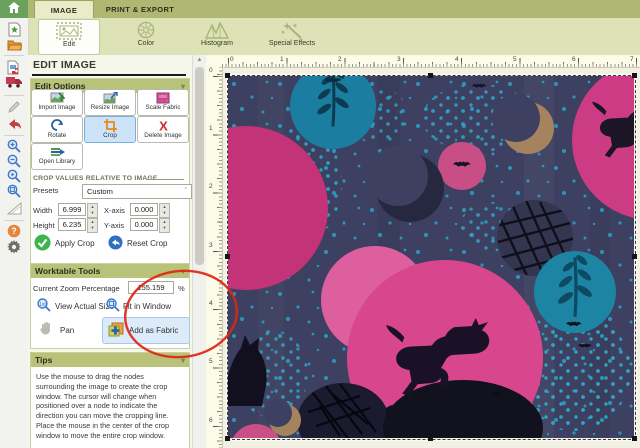  I want to click on set-square-icon, so click(14, 208).